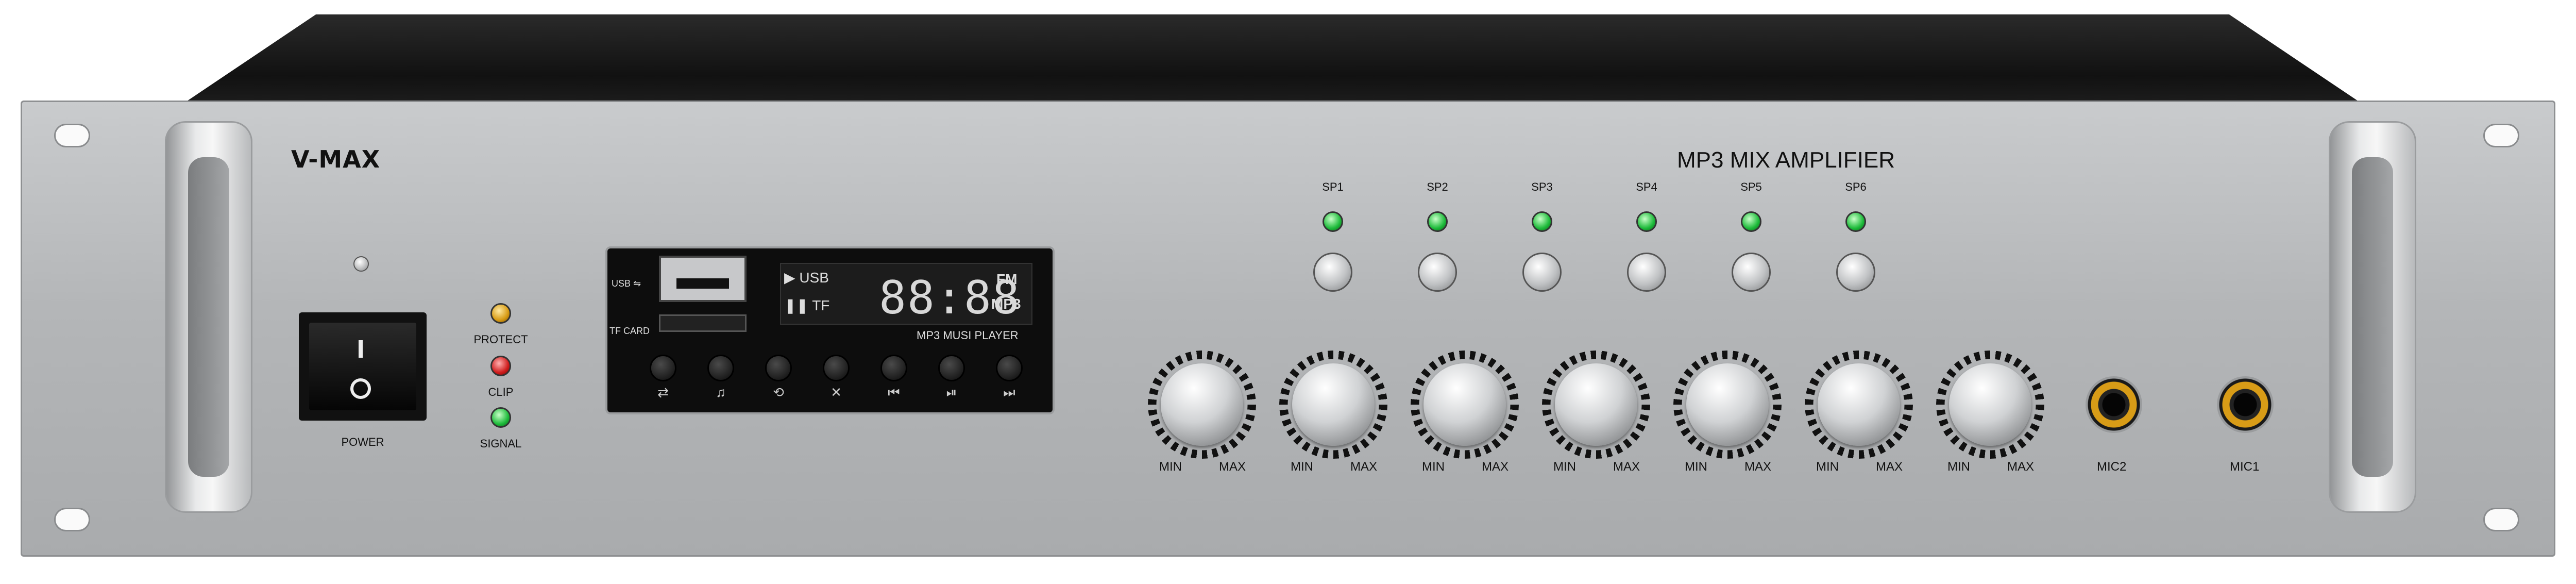 Image resolution: width=2576 pixels, height=584 pixels. Describe the element at coordinates (951, 392) in the screenshot. I see `play-pause-icon: ⏯` at that location.